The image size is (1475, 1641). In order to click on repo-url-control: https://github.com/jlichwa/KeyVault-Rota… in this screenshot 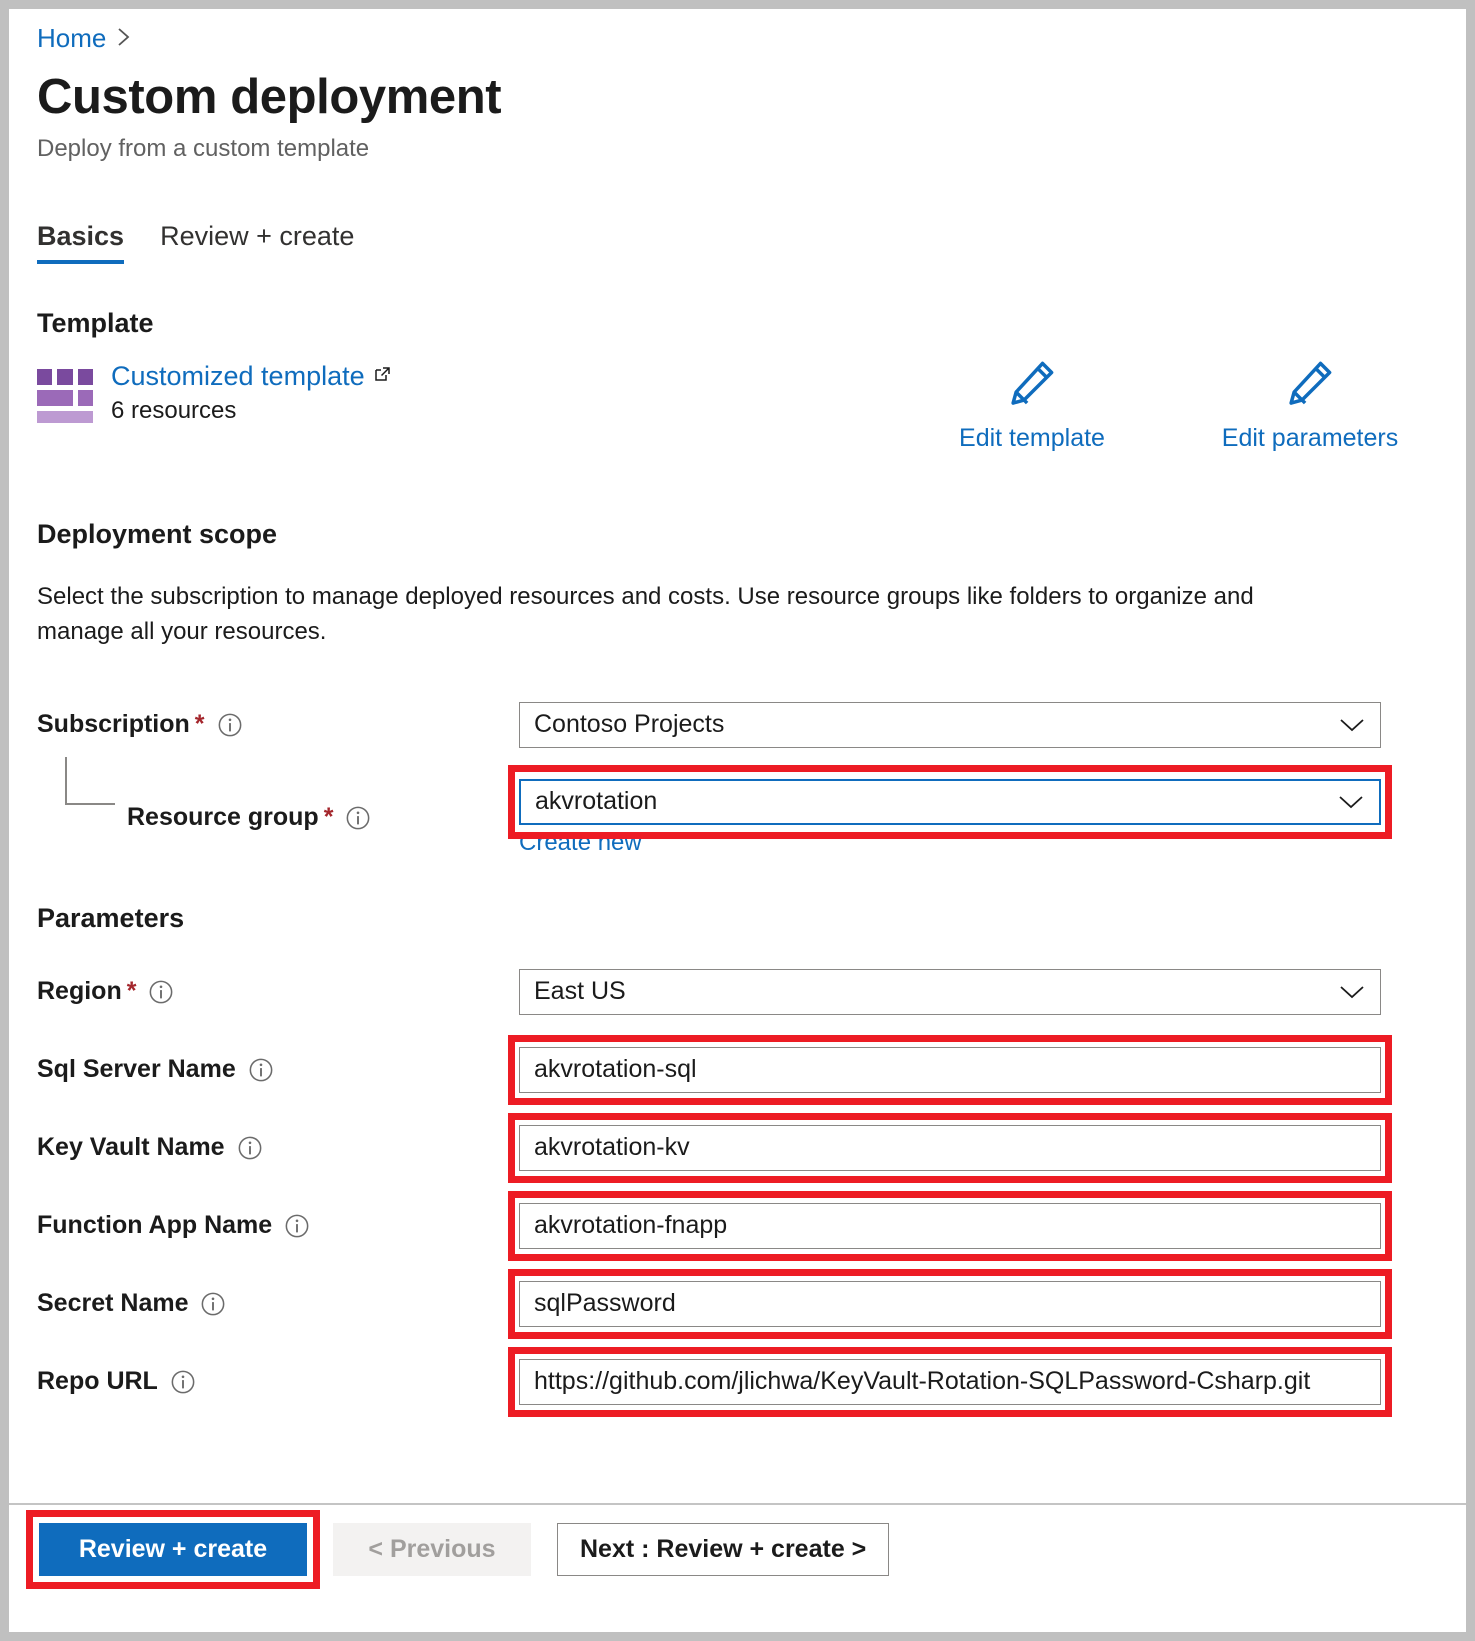, I will do `click(950, 1381)`.